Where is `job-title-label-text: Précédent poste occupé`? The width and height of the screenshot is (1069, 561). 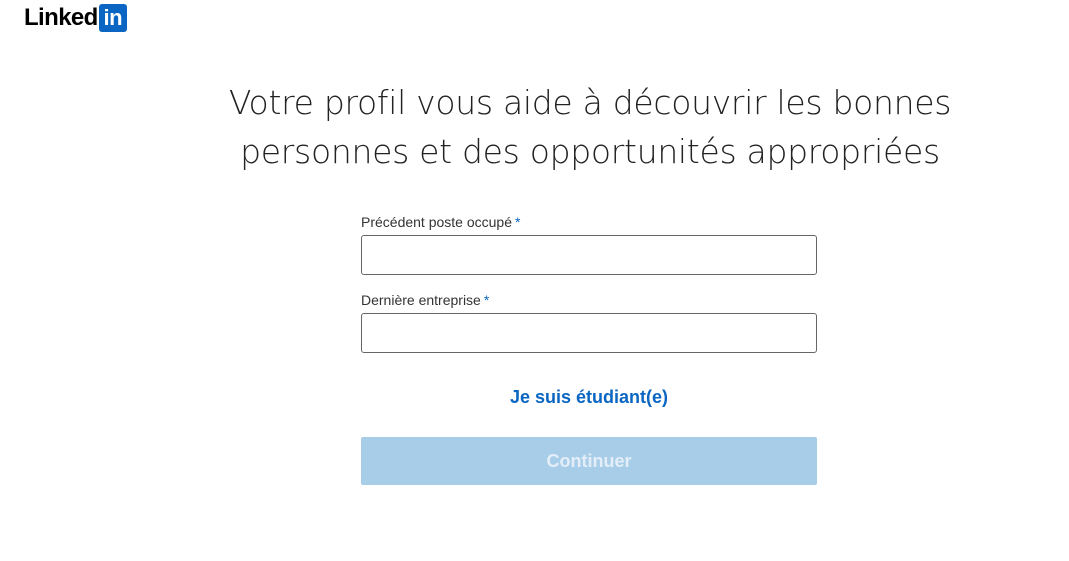 job-title-label-text: Précédent poste occupé is located at coordinates (436, 222).